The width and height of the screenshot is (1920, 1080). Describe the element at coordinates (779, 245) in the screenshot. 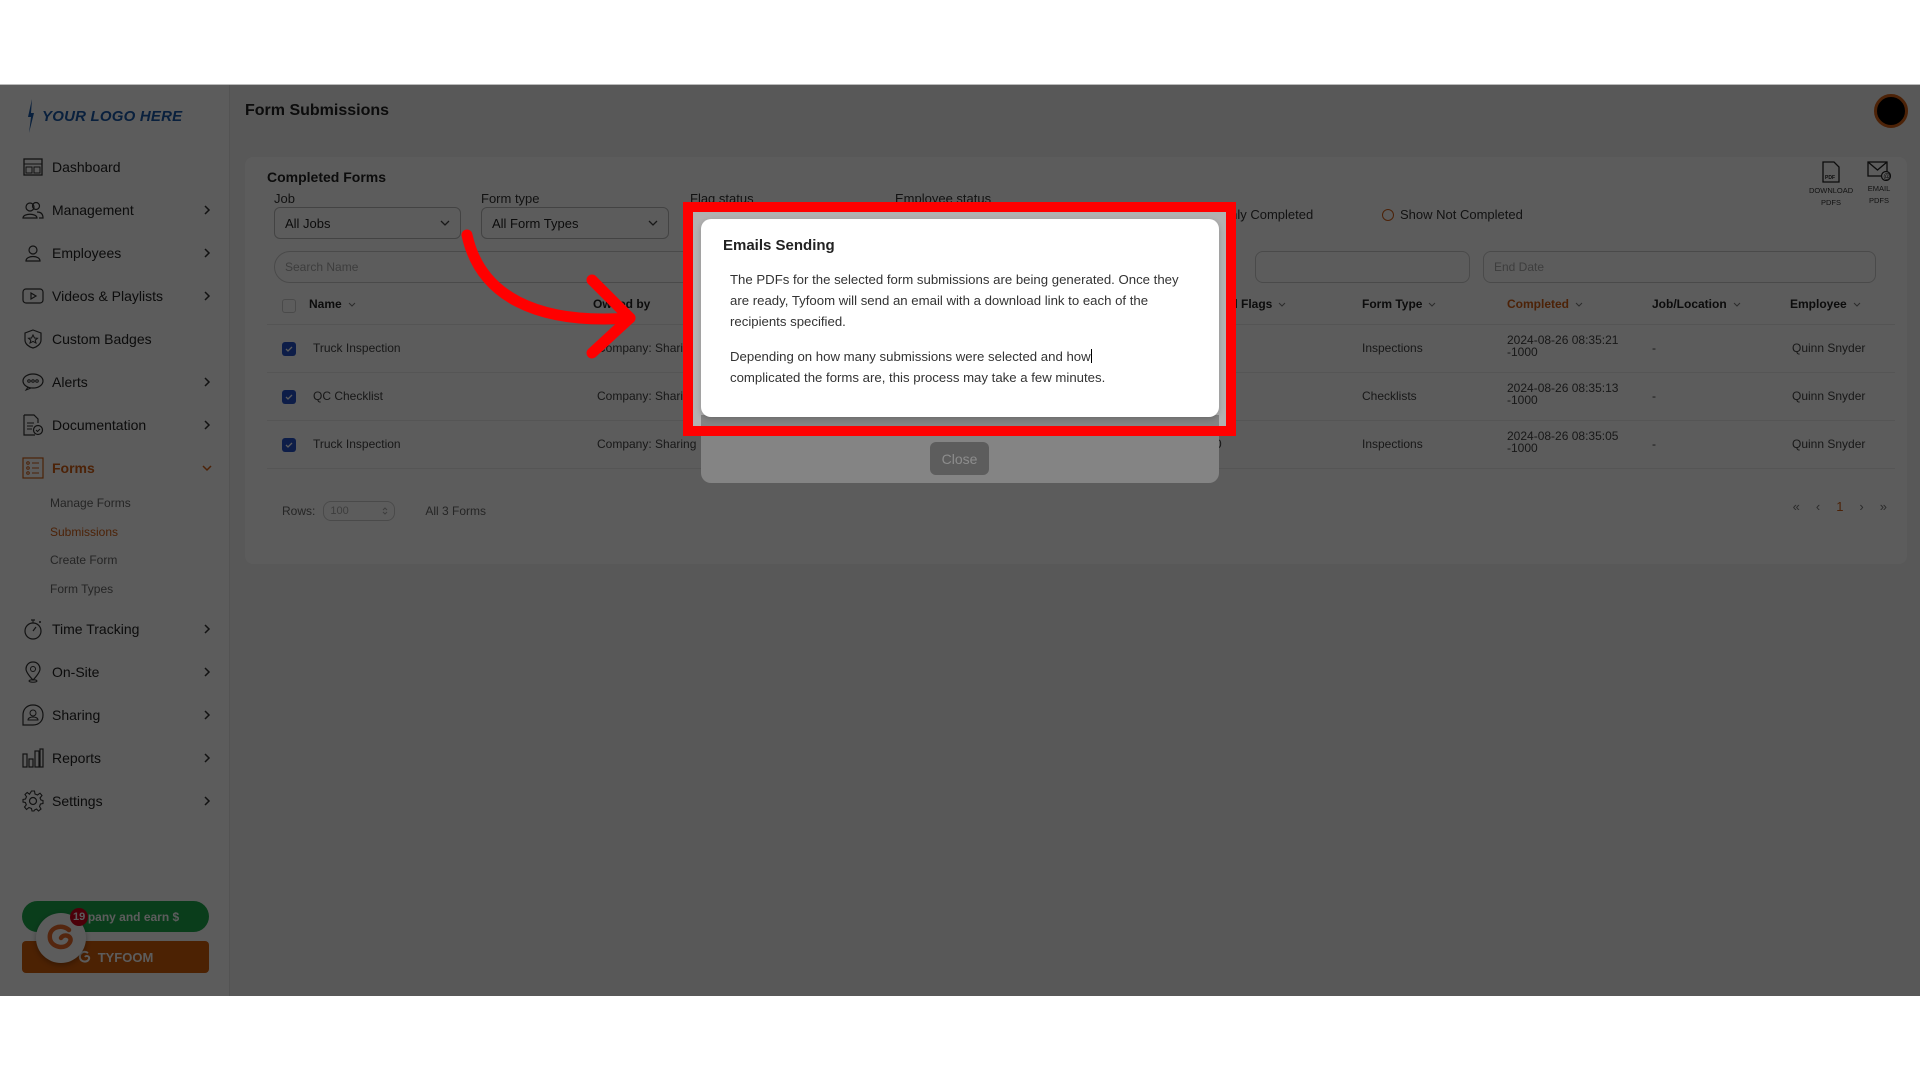

I see `dialog-title: Emails Sending` at that location.